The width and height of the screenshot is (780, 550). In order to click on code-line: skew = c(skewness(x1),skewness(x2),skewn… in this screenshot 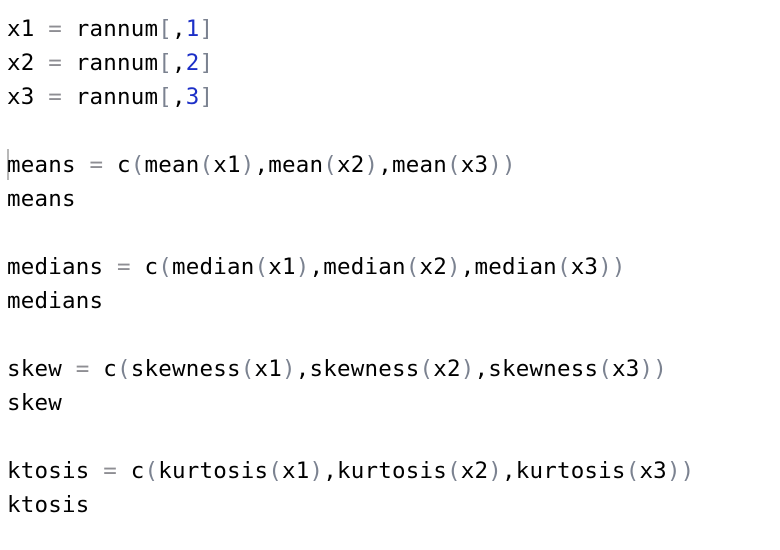, I will do `click(337, 369)`.